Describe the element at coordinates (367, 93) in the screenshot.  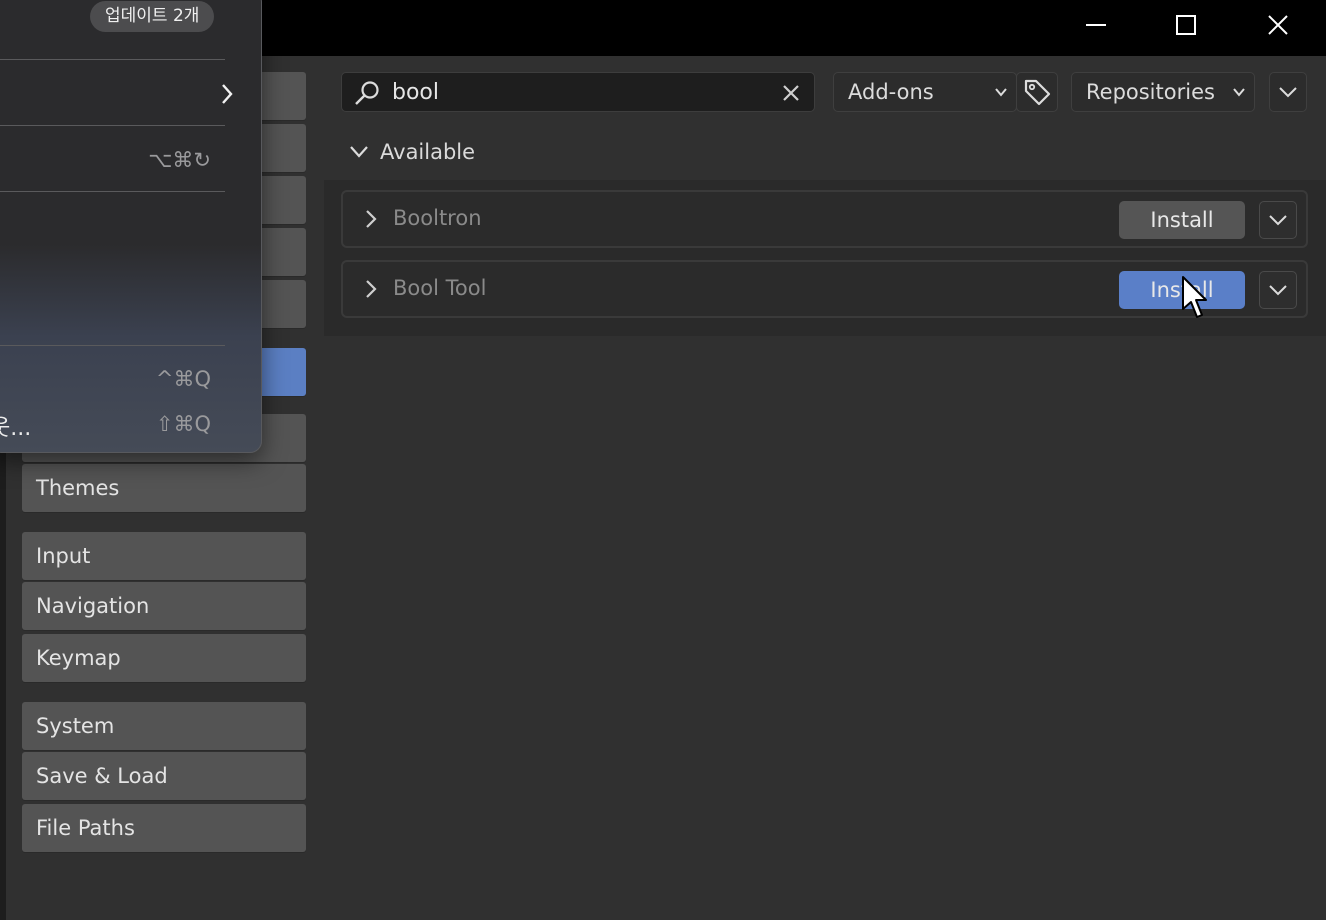
I see `search-icon` at that location.